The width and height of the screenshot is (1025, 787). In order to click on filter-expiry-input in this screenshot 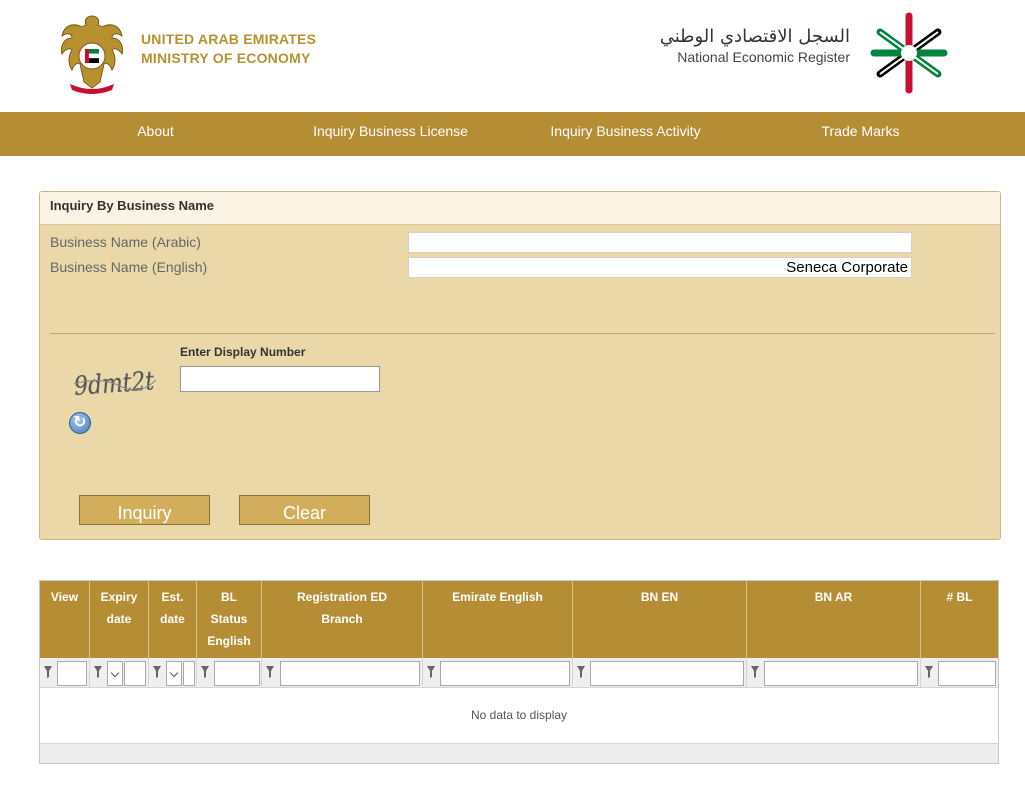, I will do `click(135, 673)`.